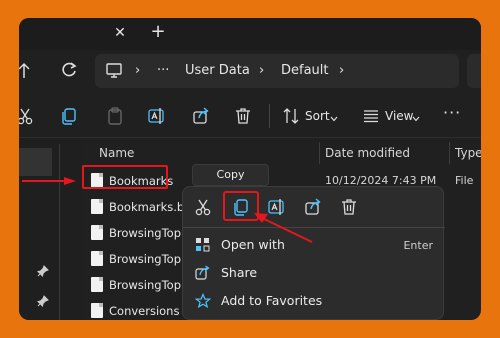  What do you see at coordinates (305, 71) in the screenshot?
I see `breadcrumb-item-default: Default` at bounding box center [305, 71].